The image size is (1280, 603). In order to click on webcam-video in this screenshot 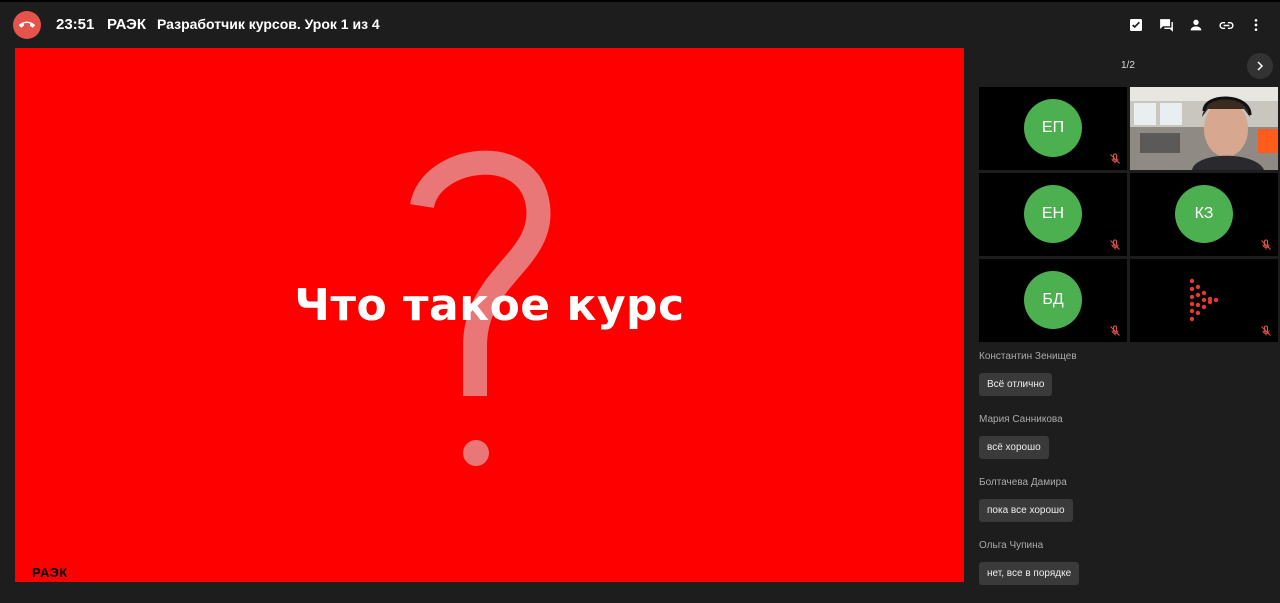, I will do `click(1204, 128)`.